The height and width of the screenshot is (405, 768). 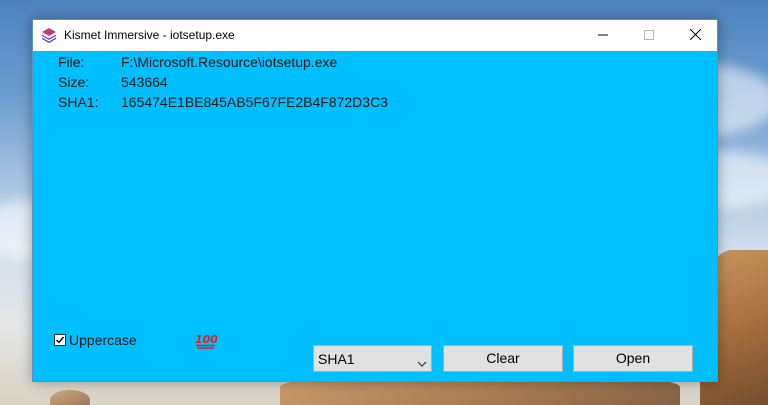 What do you see at coordinates (144, 82) in the screenshot?
I see `size-value: 543664` at bounding box center [144, 82].